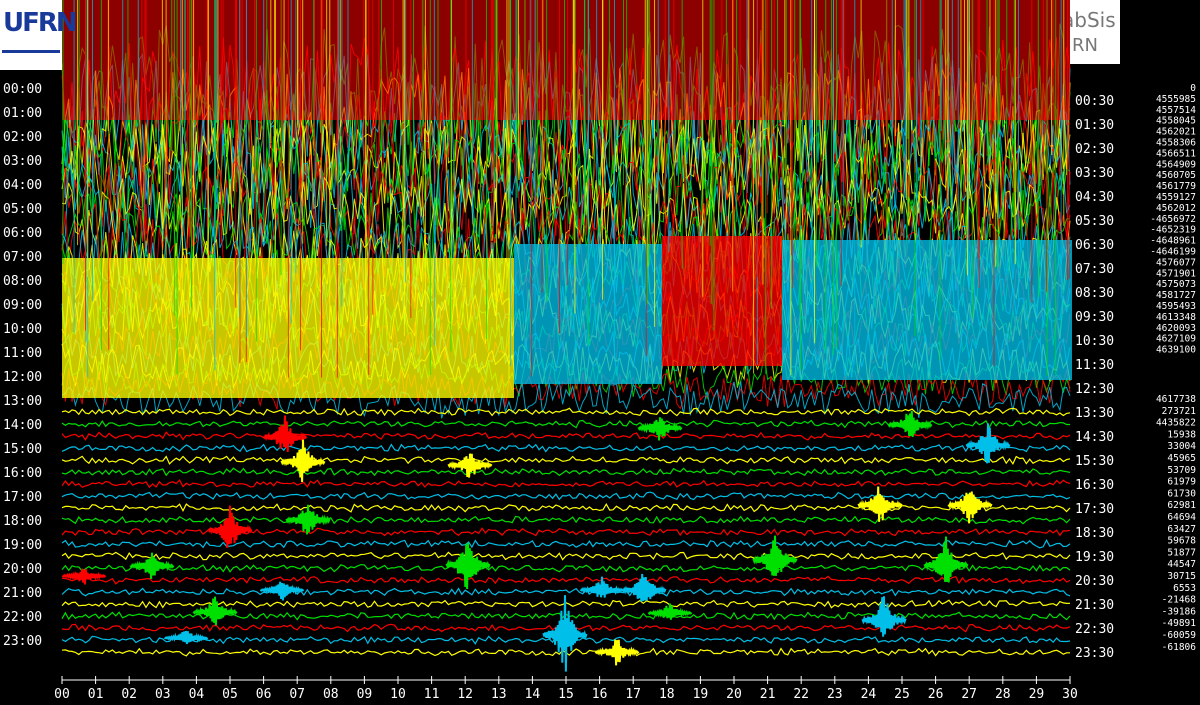 Image resolution: width=1200 pixels, height=705 pixels. Describe the element at coordinates (1094, 533) in the screenshot. I see `right-time-label: 18:30` at that location.